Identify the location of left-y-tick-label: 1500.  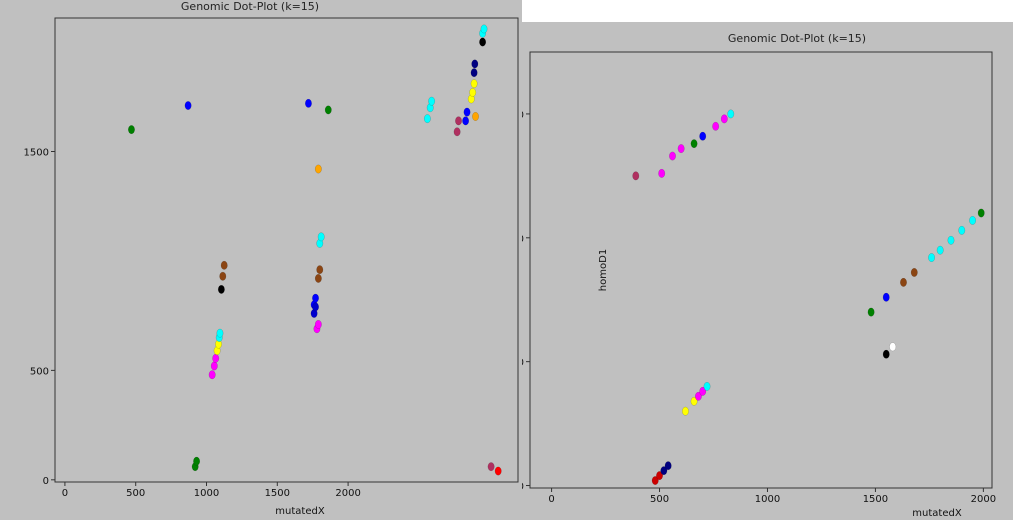
(36, 153).